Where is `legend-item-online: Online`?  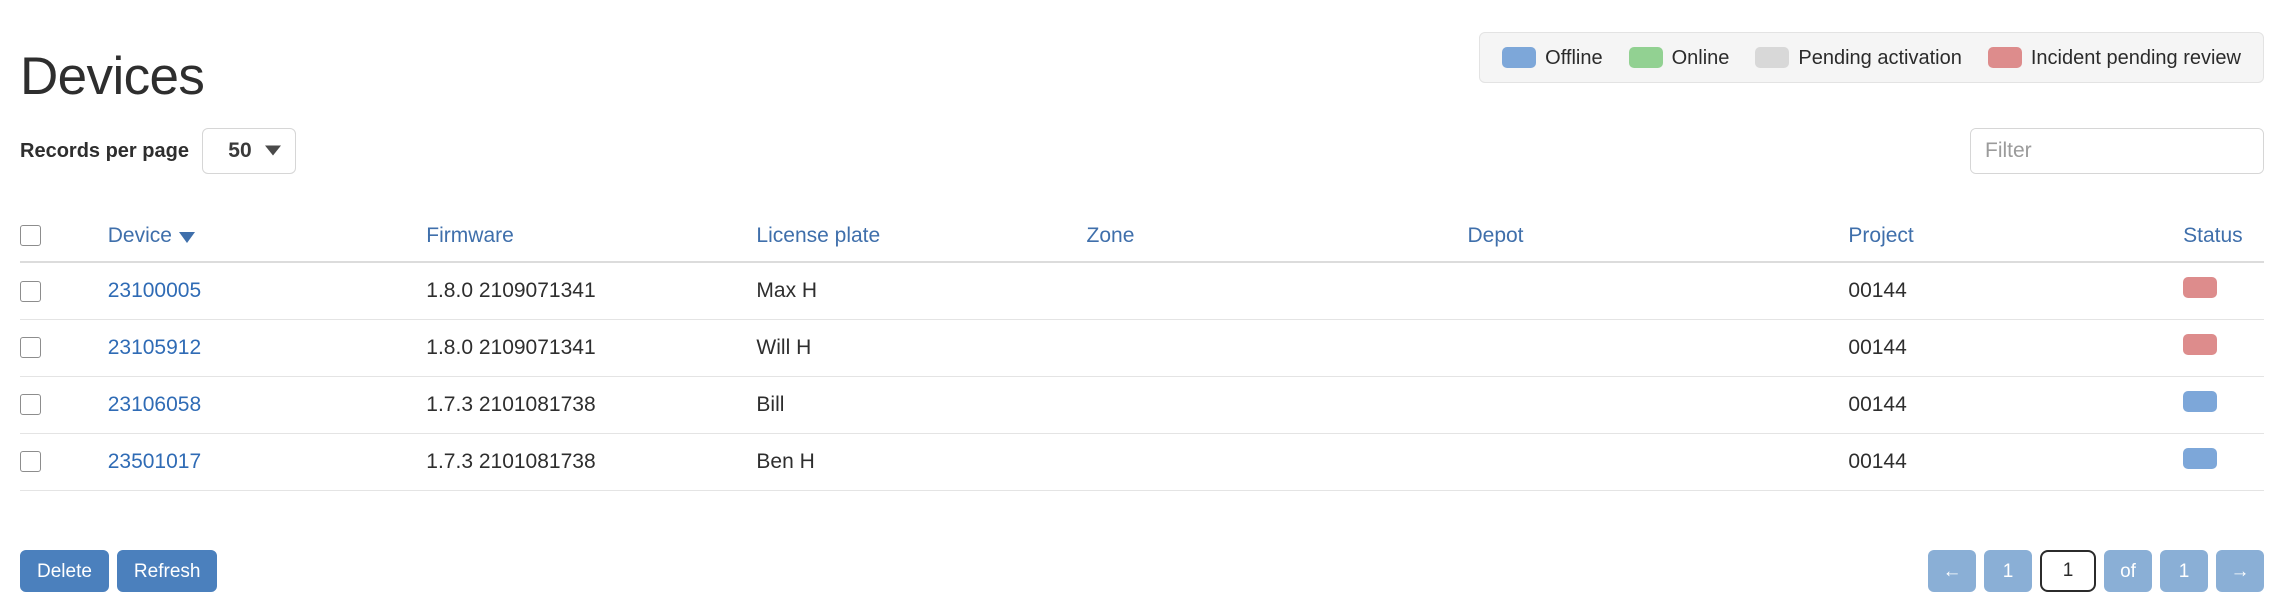 legend-item-online: Online is located at coordinates (1679, 57).